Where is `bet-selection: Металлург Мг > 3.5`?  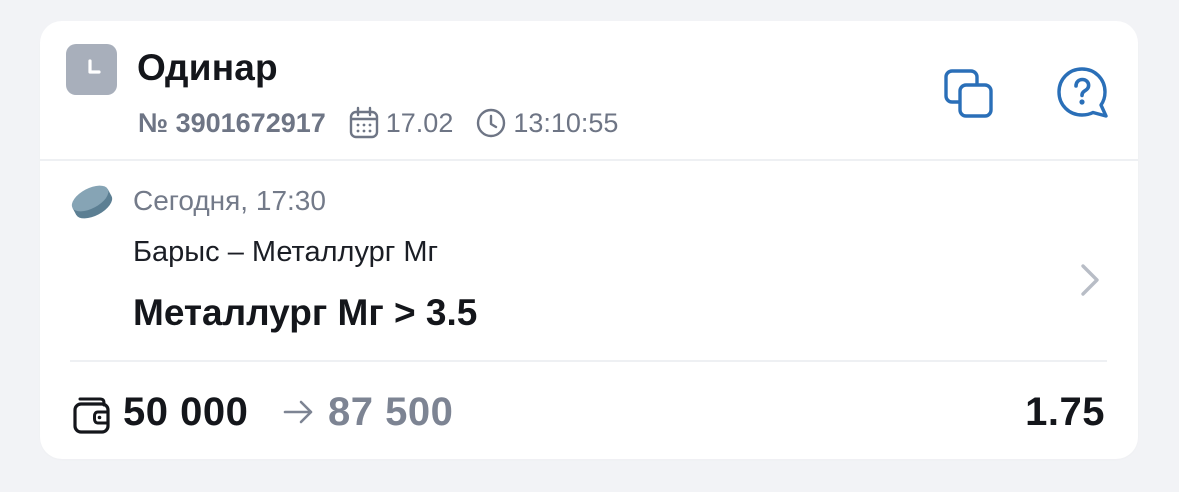
bet-selection: Металлург Мг > 3.5 is located at coordinates (305, 312).